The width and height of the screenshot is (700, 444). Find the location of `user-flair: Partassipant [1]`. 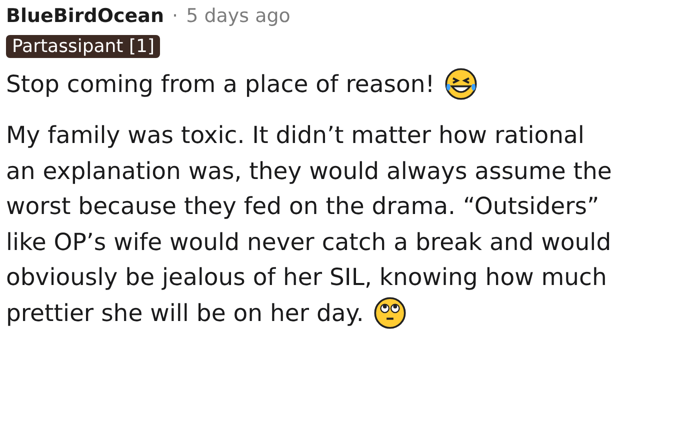

user-flair: Partassipant [1] is located at coordinates (83, 46).